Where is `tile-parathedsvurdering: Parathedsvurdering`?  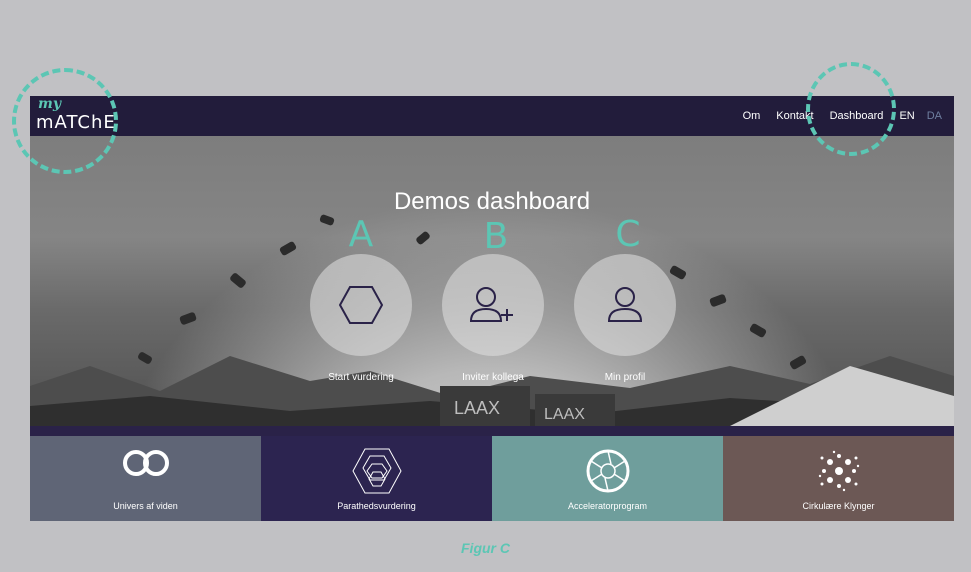
tile-parathedsvurdering: Parathedsvurdering is located at coordinates (376, 478).